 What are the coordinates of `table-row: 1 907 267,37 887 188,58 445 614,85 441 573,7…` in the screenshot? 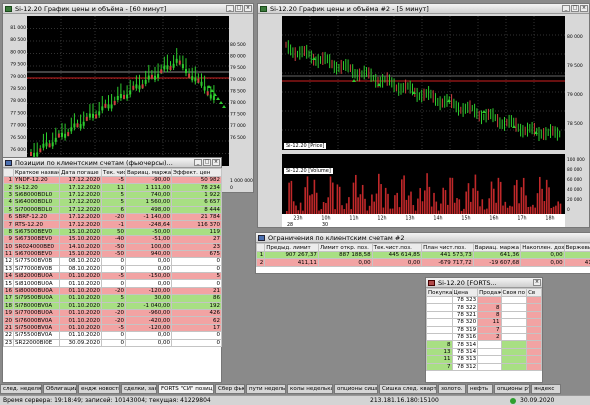 It's located at (422, 255).